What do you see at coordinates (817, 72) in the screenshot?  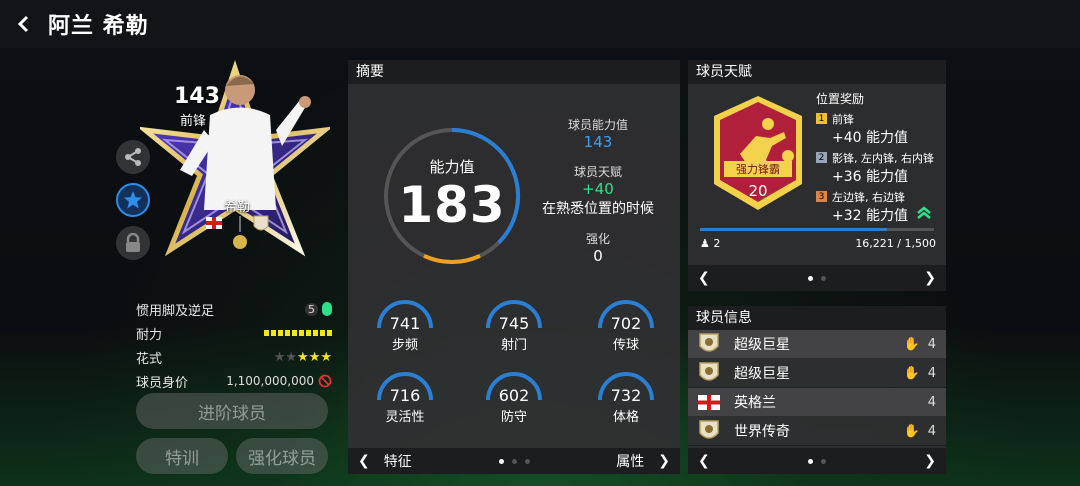 I see `talent-title: 球员天赋` at bounding box center [817, 72].